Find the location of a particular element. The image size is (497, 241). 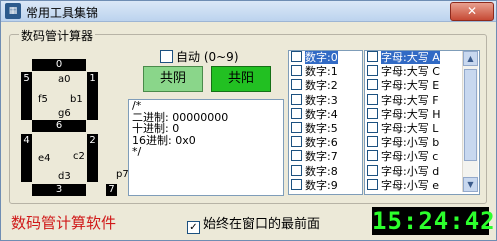

checkbox-box: ✓ is located at coordinates (193, 227).